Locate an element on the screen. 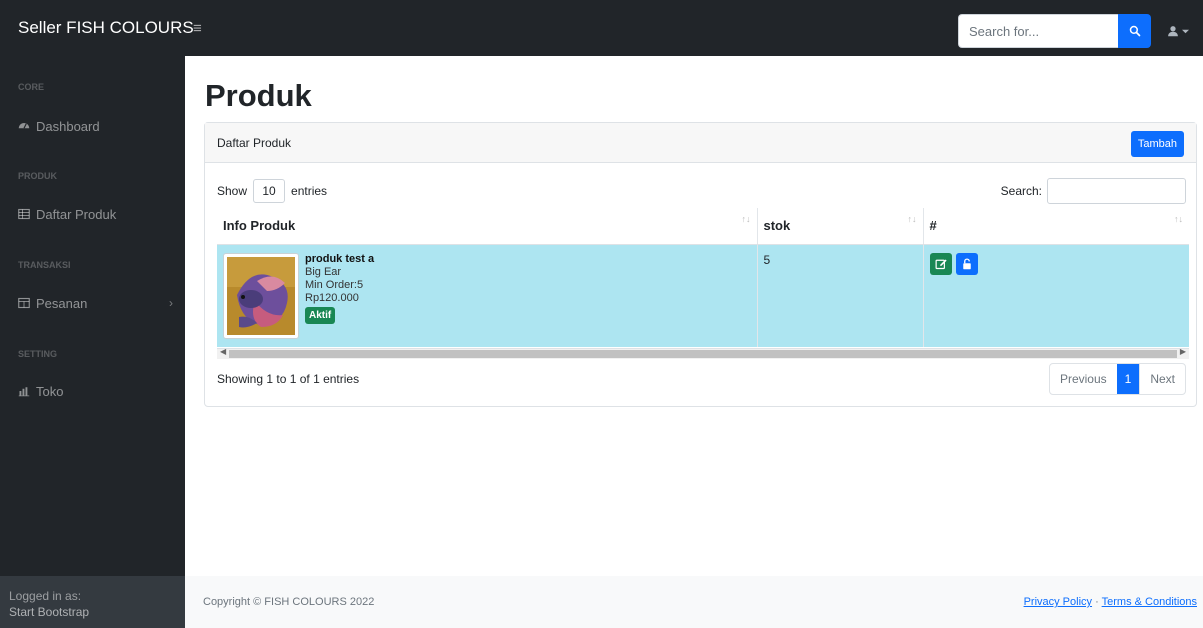 Image resolution: width=1203 pixels, height=628 pixels. product-name: produk test a is located at coordinates (339, 259).